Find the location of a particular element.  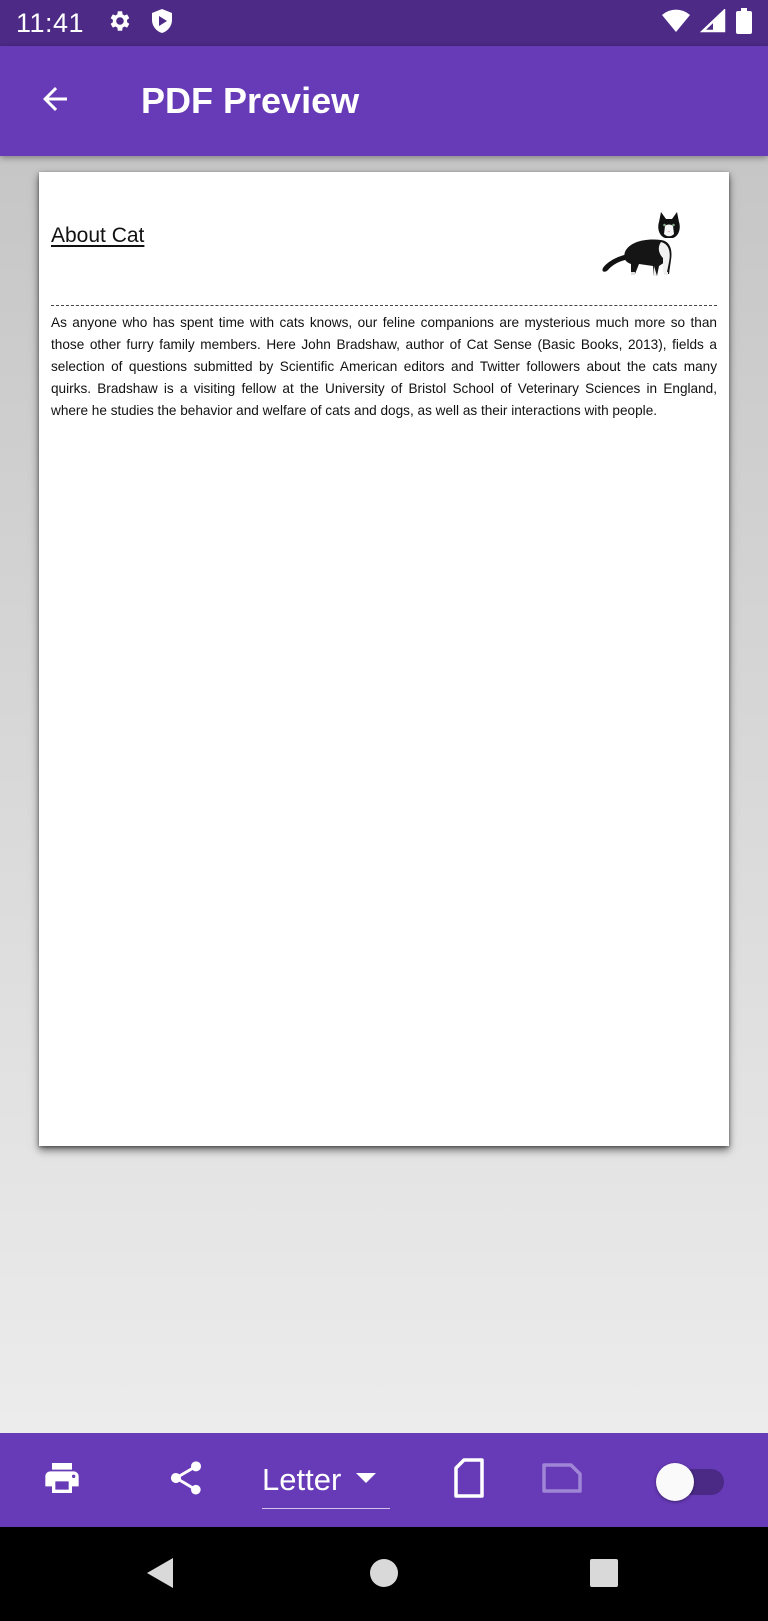

toggle-switch is located at coordinates (692, 1481).